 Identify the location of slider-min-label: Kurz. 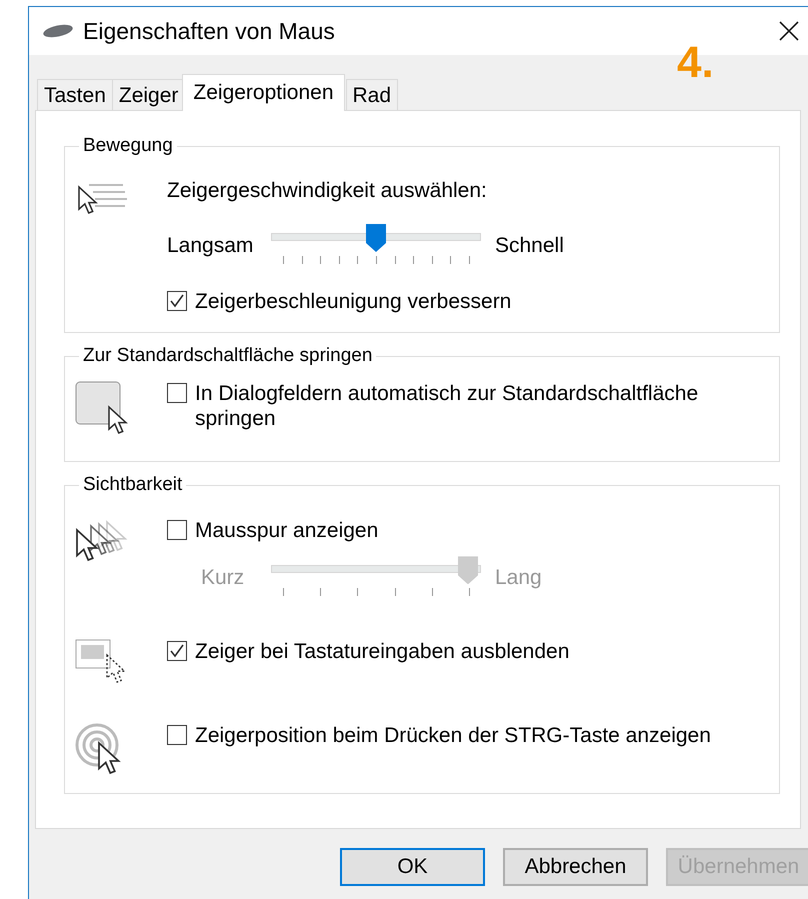
(223, 578).